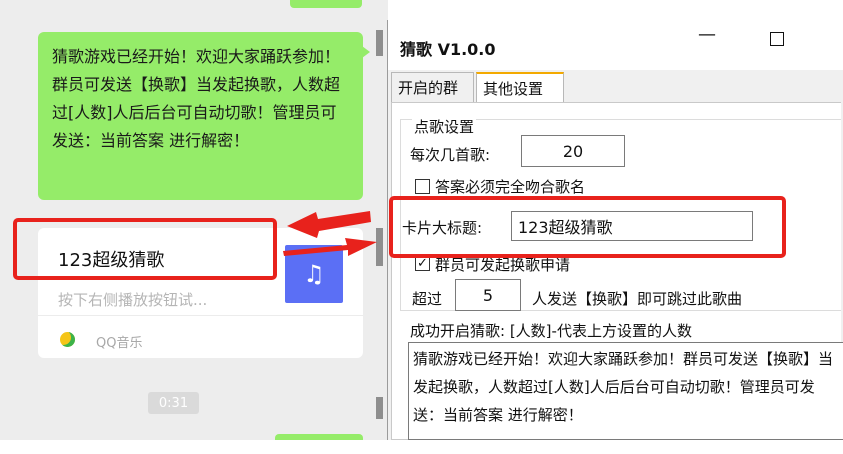 This screenshot has width=843, height=454. What do you see at coordinates (444, 126) in the screenshot?
I see `group-title: 点歌设置` at bounding box center [444, 126].